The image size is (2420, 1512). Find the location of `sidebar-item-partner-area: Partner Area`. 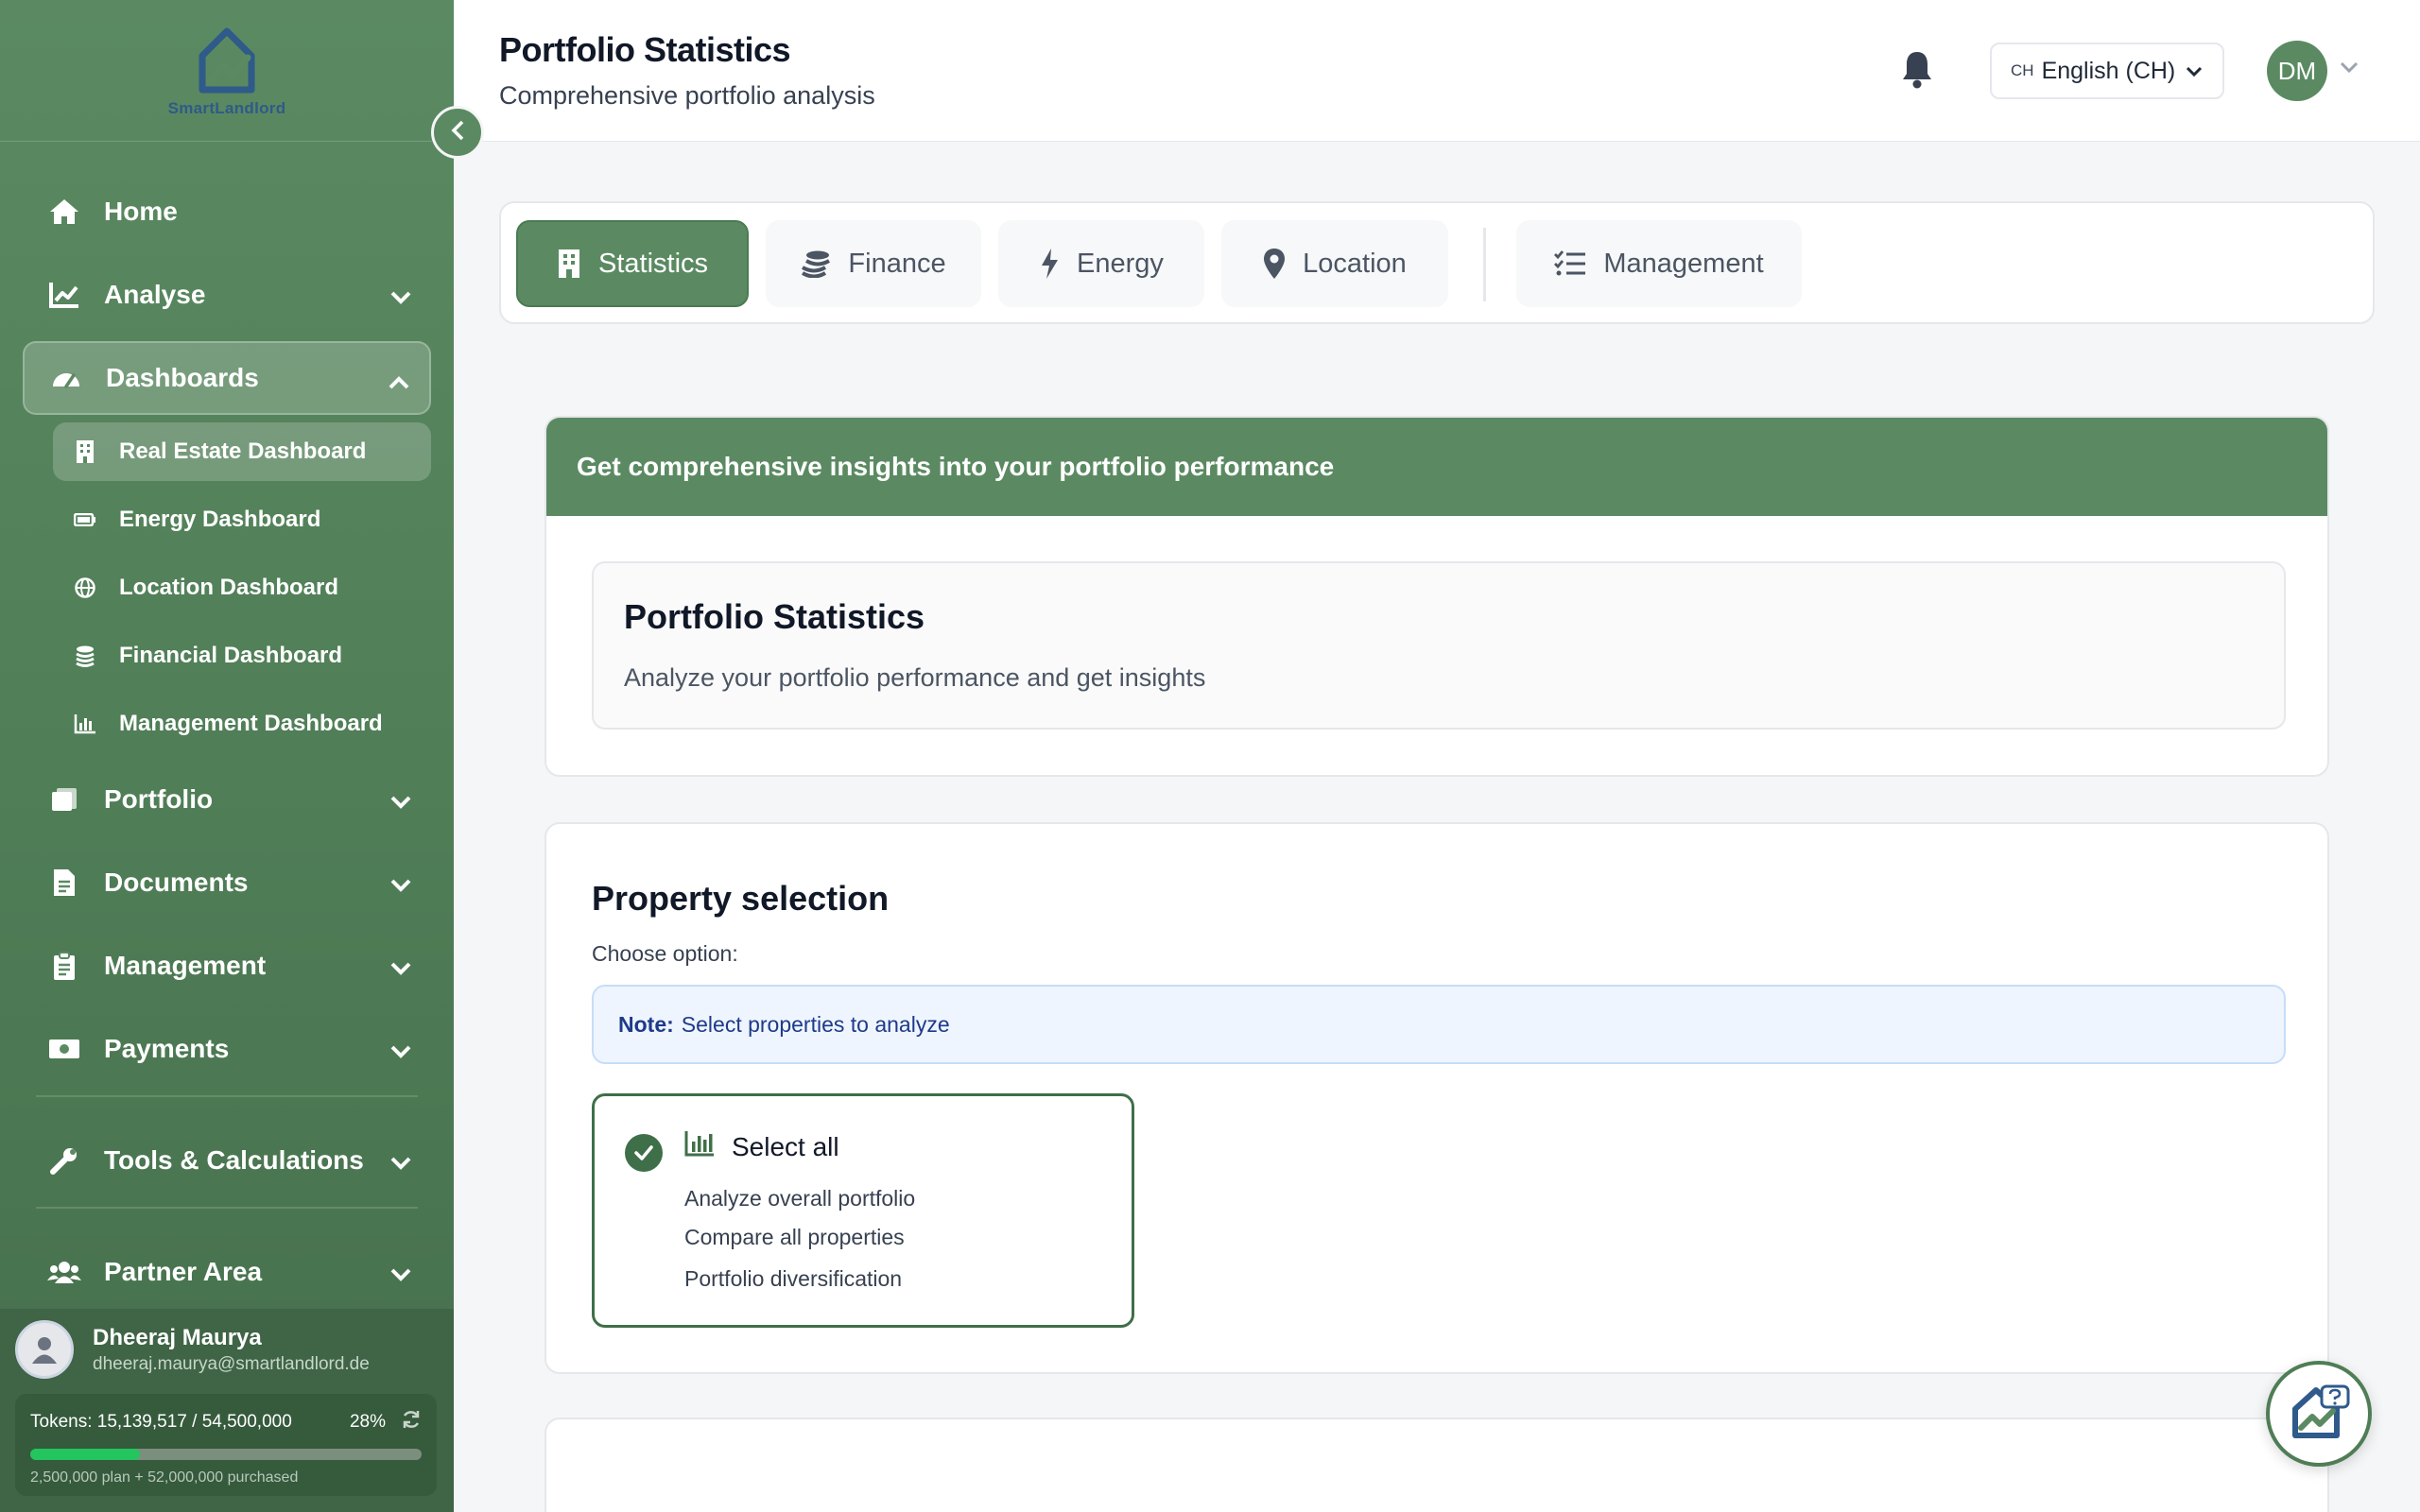

sidebar-item-partner-area: Partner Area is located at coordinates (227, 1272).